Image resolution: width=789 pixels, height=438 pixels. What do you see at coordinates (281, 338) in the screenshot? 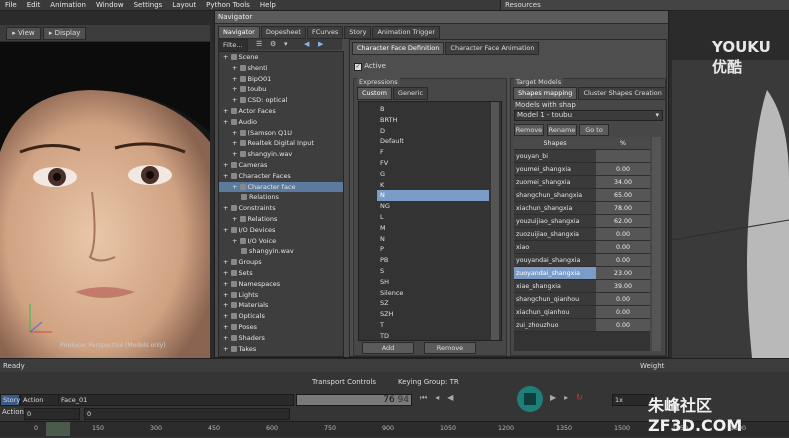
I see `tree-item: + Shaders` at bounding box center [281, 338].